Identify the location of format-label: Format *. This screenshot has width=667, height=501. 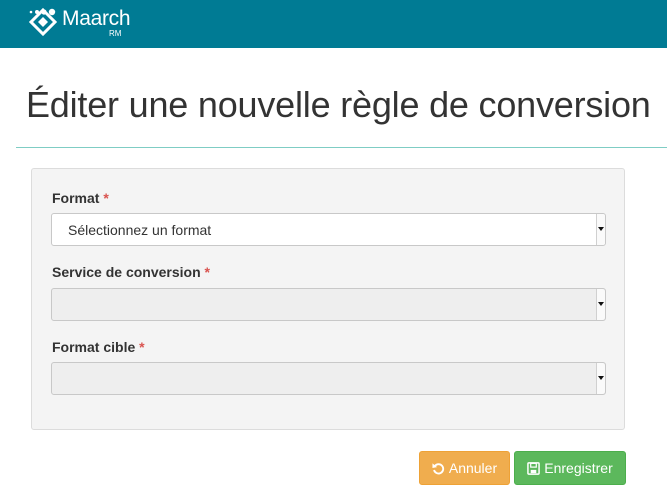
(80, 198).